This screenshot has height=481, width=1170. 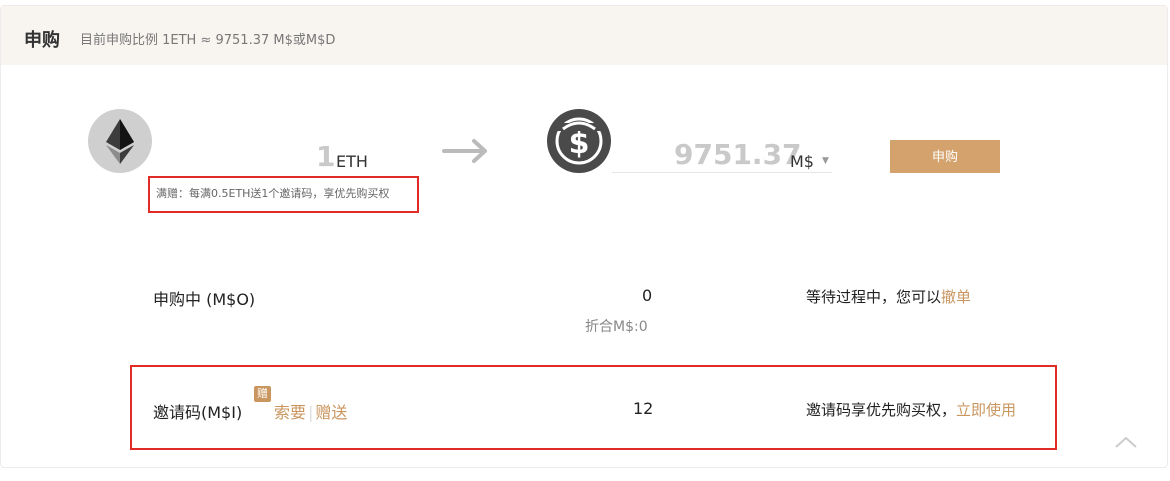 What do you see at coordinates (273, 193) in the screenshot?
I see `bonus-promo-text: 满赠：每满0.5ETH送1个邀请码，享优先购买权` at bounding box center [273, 193].